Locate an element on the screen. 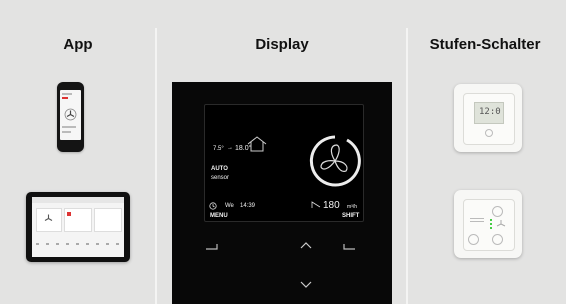 The image size is (566, 304). tablet-screen is located at coordinates (78, 227).